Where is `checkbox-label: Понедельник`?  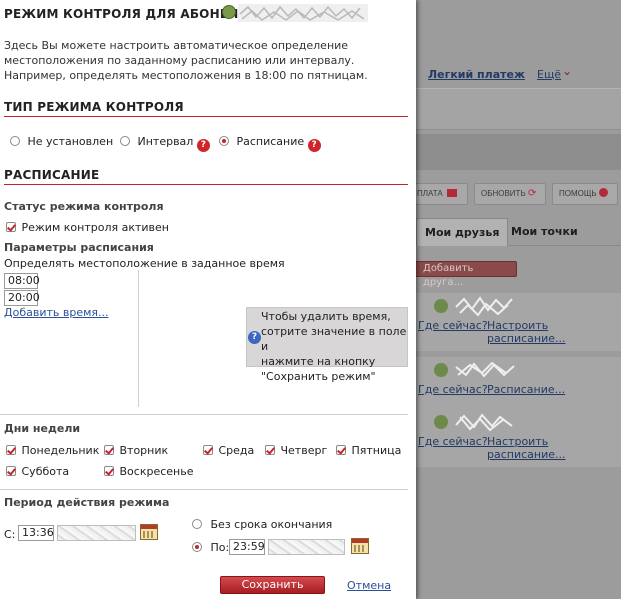 checkbox-label: Понедельник is located at coordinates (60, 450).